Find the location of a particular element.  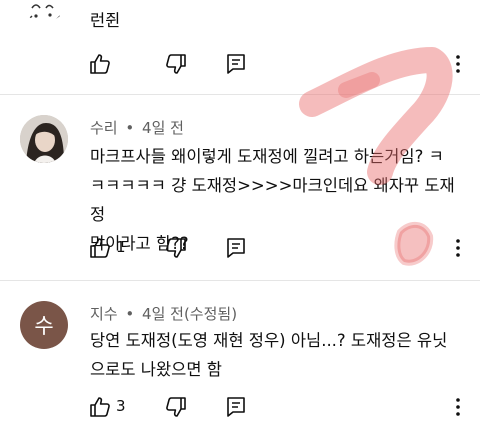

avatar-suri is located at coordinates (44, 139).